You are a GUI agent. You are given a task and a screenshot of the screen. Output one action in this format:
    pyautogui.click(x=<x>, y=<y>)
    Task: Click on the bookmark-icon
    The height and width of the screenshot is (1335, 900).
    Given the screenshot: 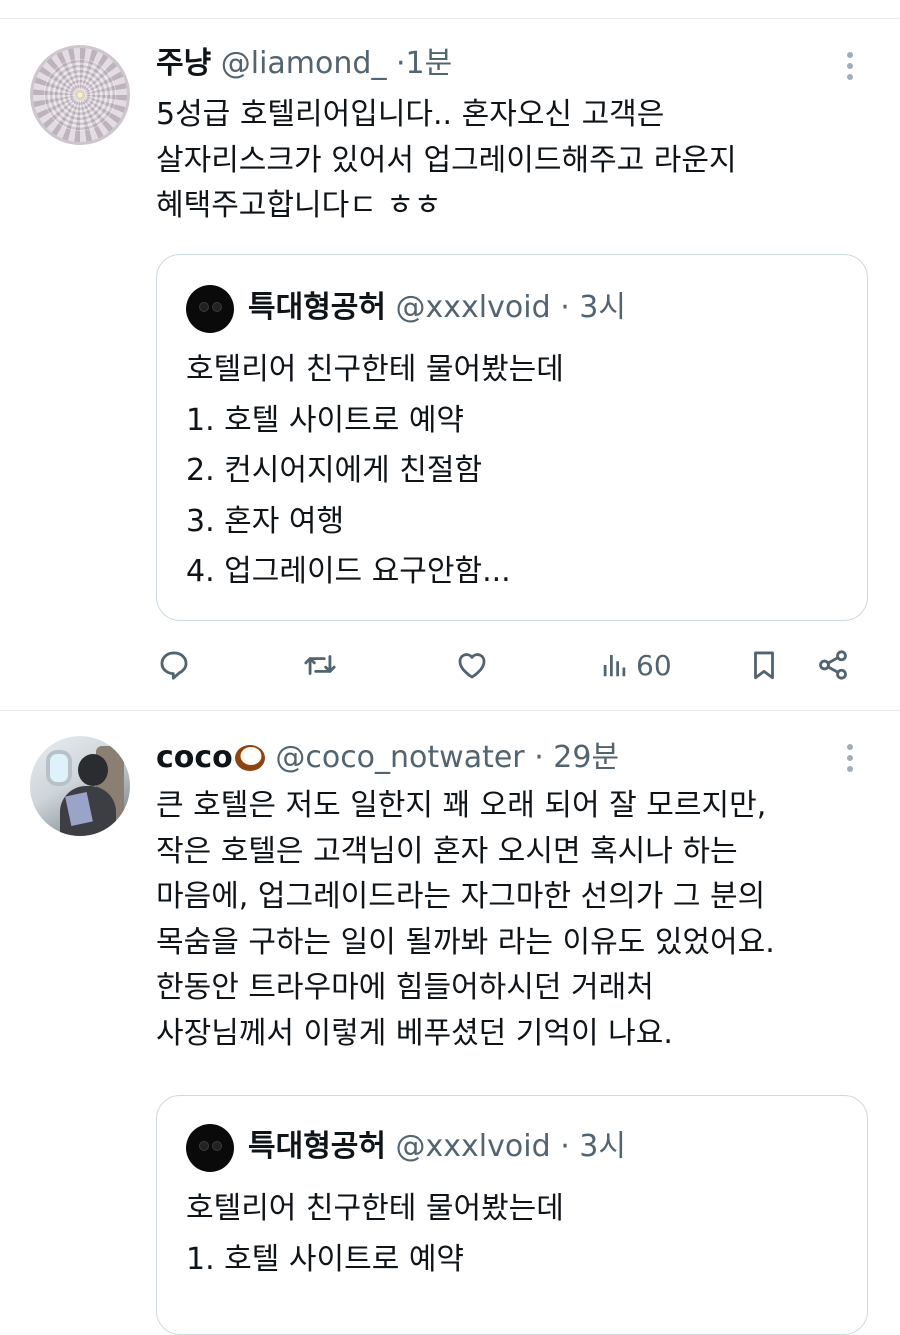 What is the action you would take?
    pyautogui.click(x=764, y=665)
    